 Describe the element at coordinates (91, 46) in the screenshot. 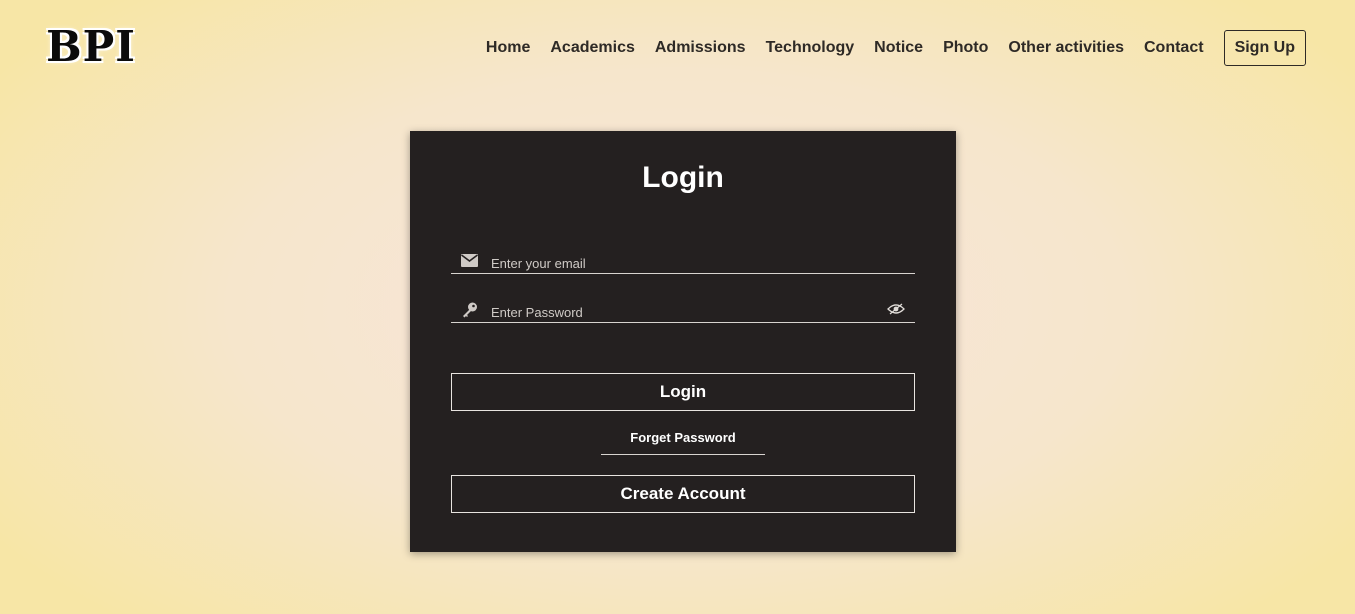

I see `site-logo: BPI` at that location.